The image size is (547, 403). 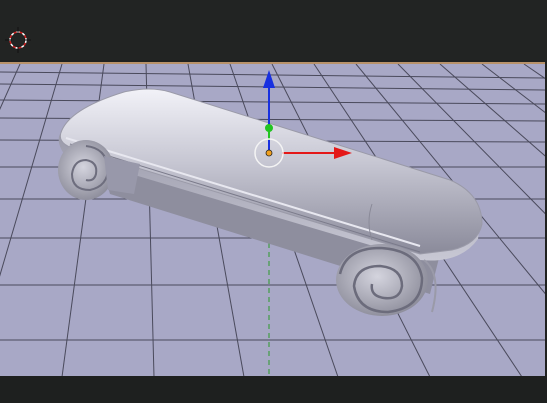 I want to click on y-axis-arrow, so click(x=269, y=79).